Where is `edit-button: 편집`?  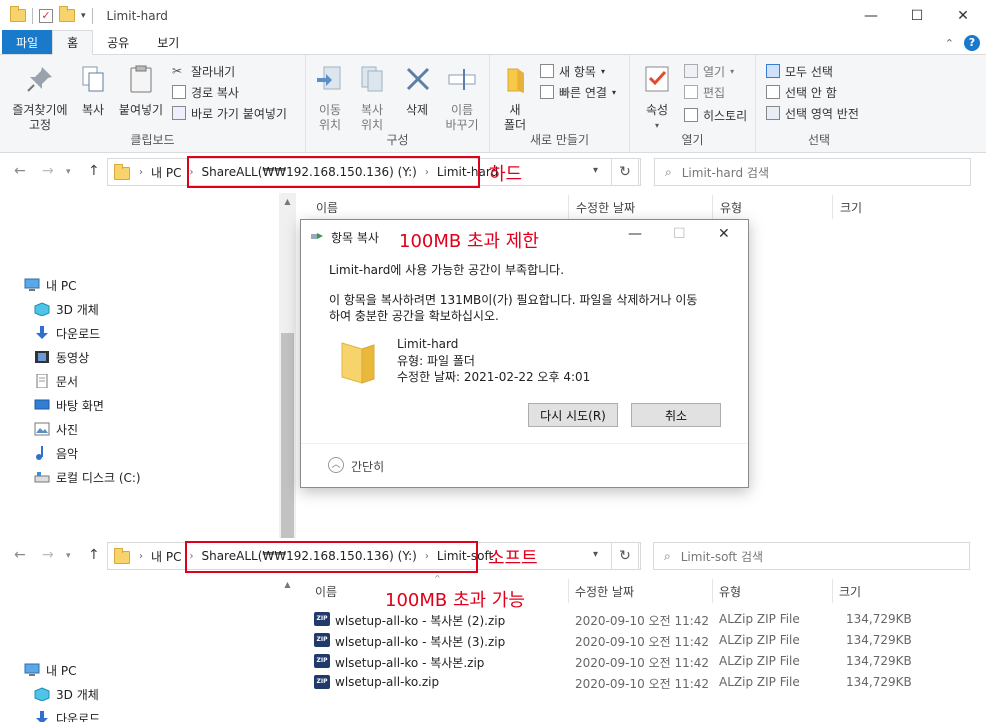 edit-button: 편집 is located at coordinates (704, 92).